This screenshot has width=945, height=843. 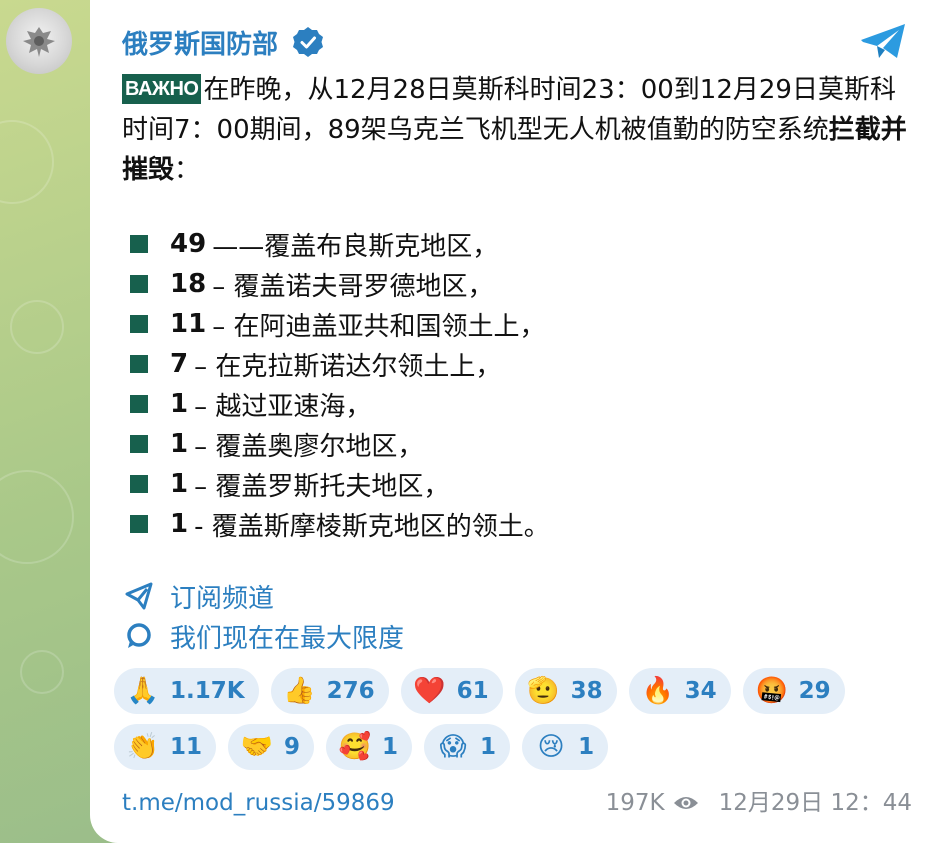 What do you see at coordinates (188, 244) in the screenshot?
I see `item-count: 49` at bounding box center [188, 244].